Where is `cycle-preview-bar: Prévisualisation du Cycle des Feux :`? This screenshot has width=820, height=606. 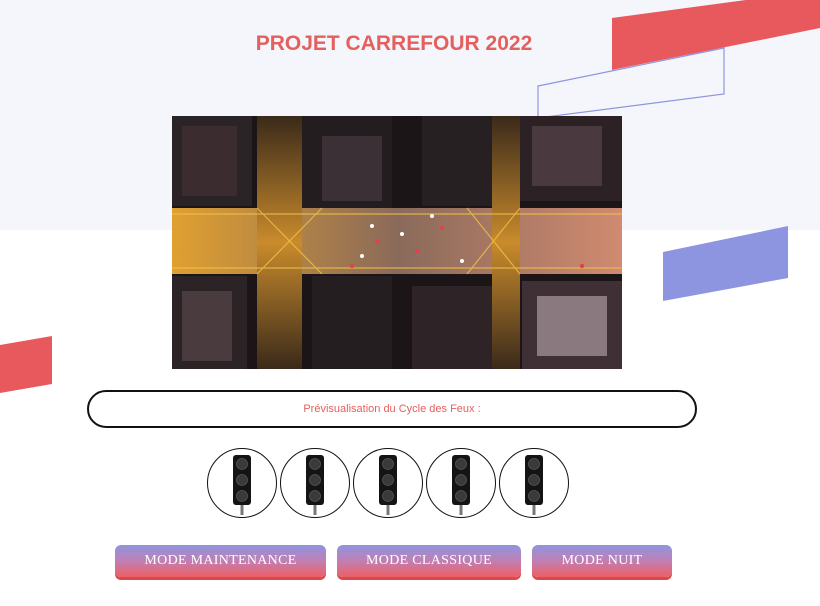
cycle-preview-bar: Prévisualisation du Cycle des Feux : is located at coordinates (392, 409).